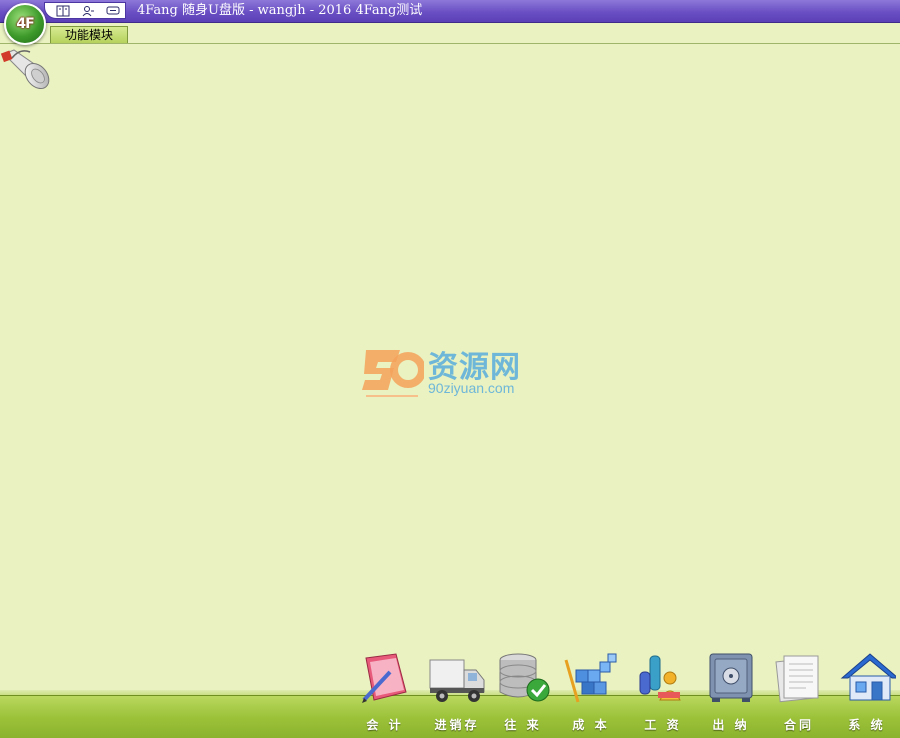 Image resolution: width=900 pixels, height=738 pixels. Describe the element at coordinates (471, 388) in the screenshot. I see `watermark-url: 90ziyuan.com` at that location.